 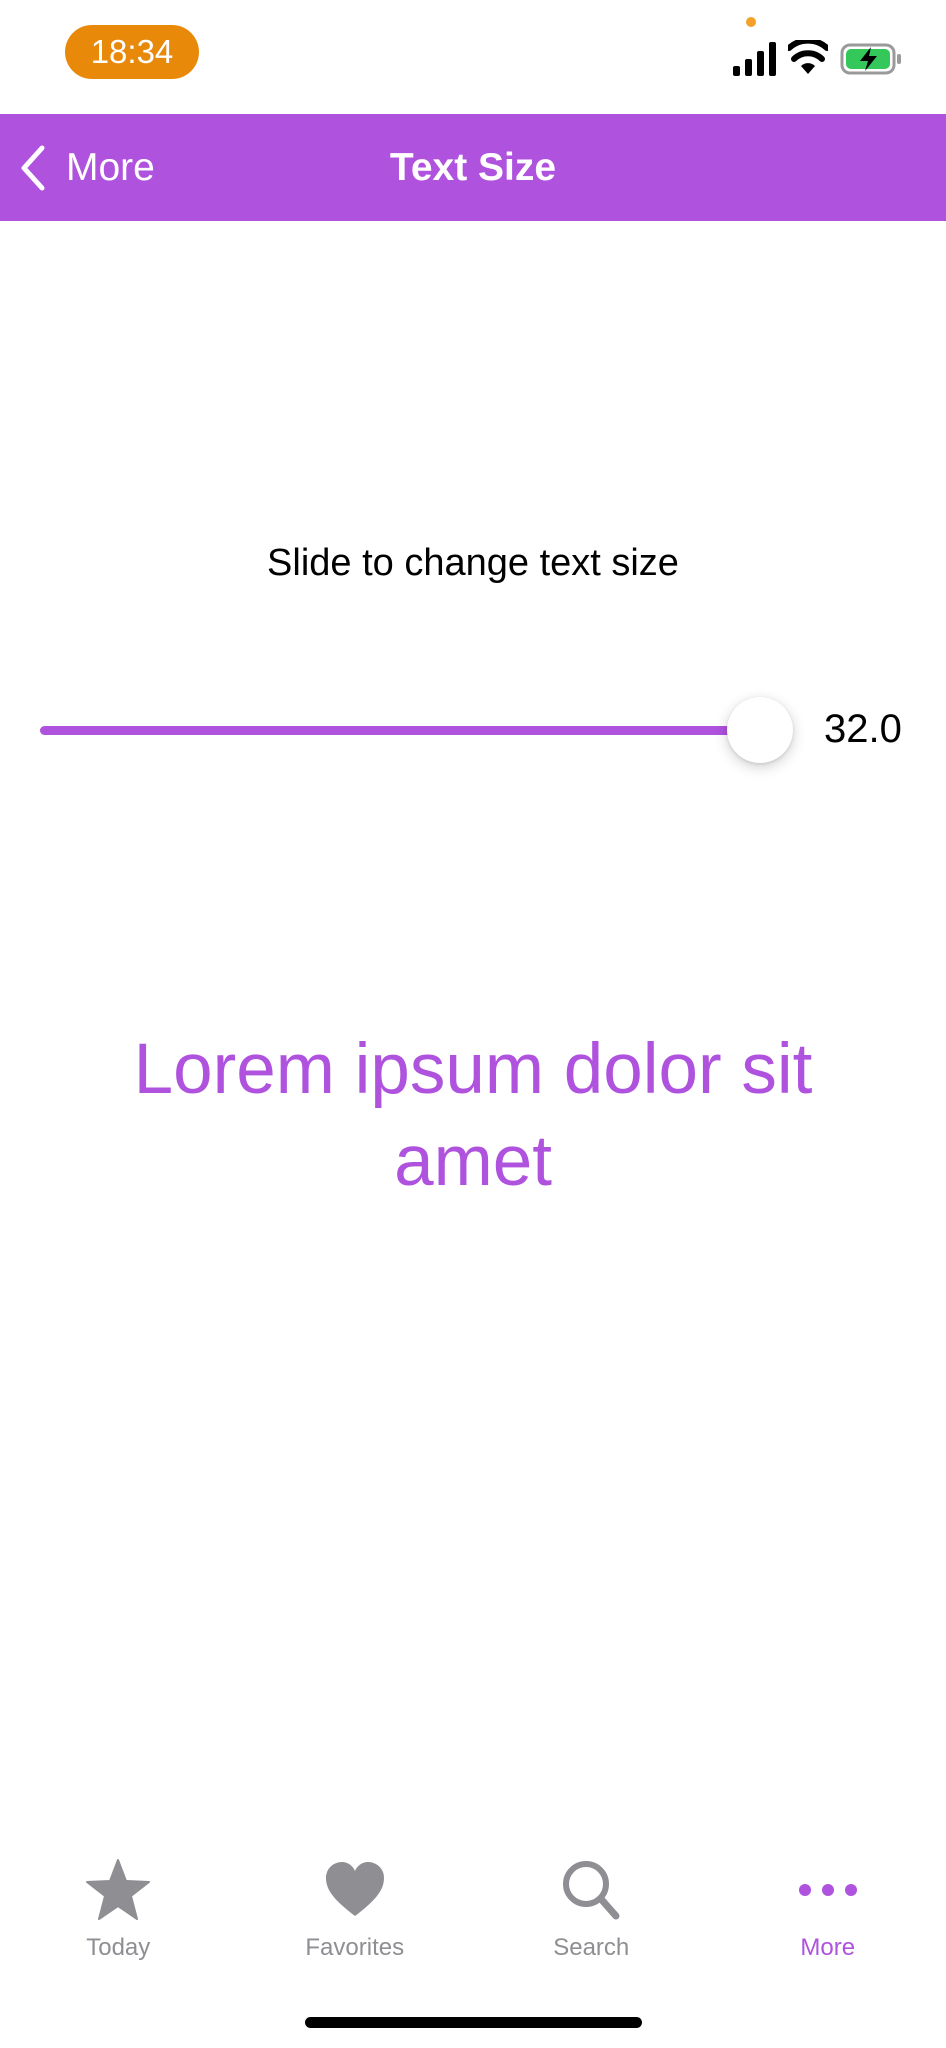 I want to click on status-bar: 18:34, so click(x=473, y=57).